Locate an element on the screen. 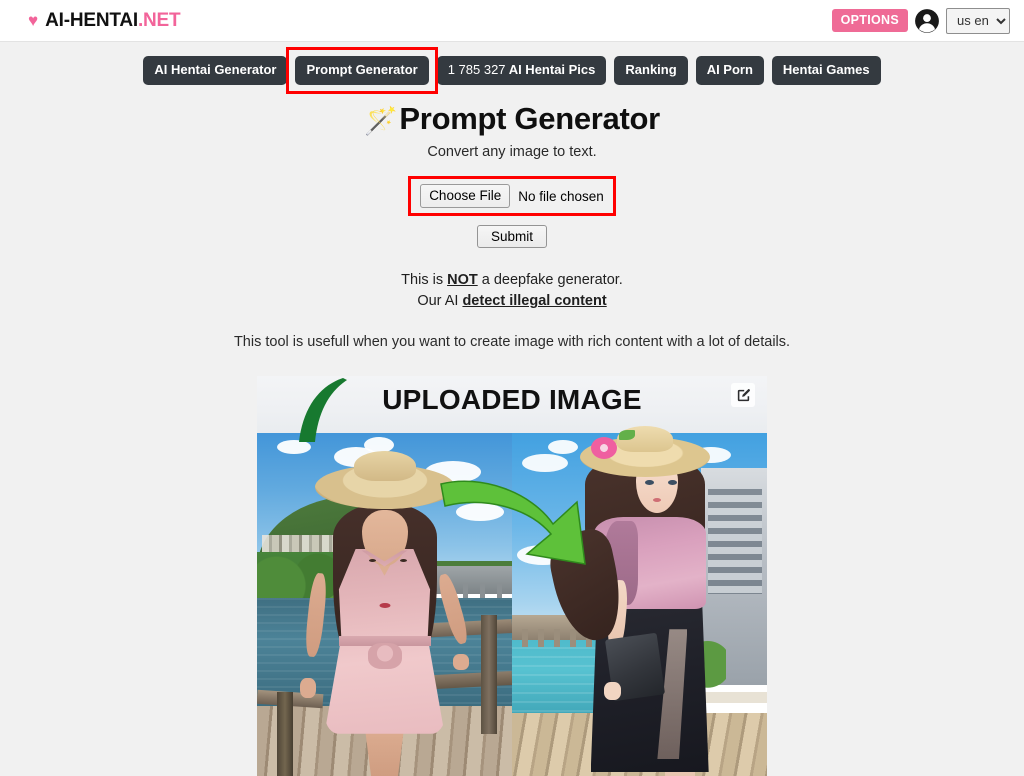 Image resolution: width=1024 pixels, height=776 pixels. illegal-content-link: detect illegal content is located at coordinates (534, 301).